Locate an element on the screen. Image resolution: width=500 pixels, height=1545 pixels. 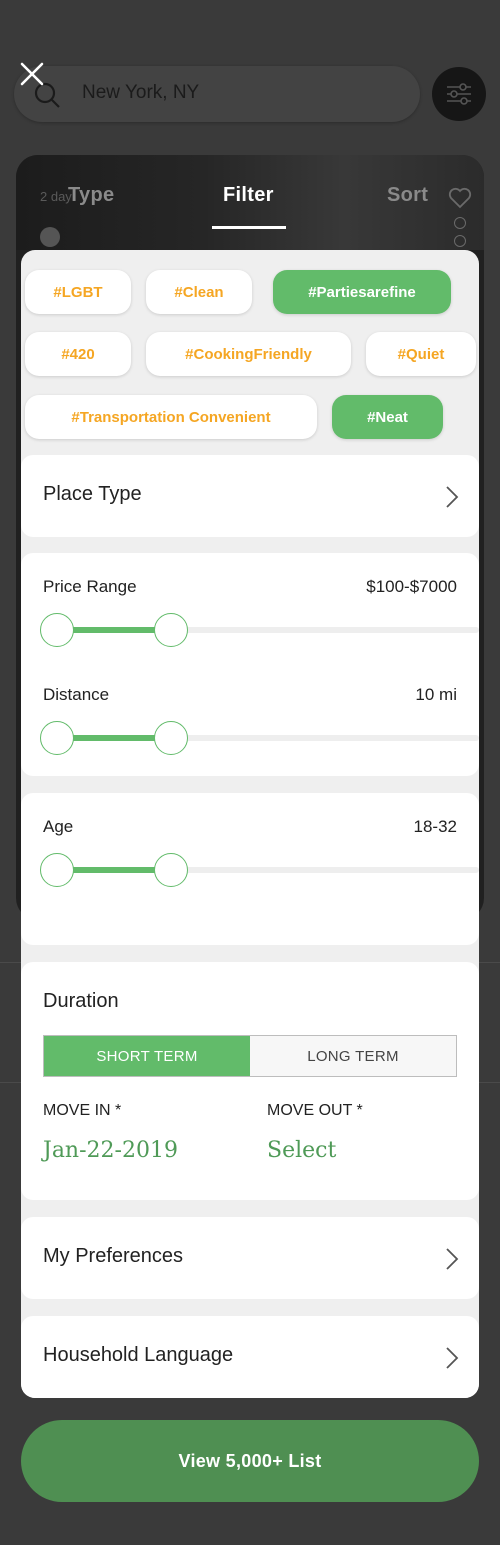
search-bar: New York, NY is located at coordinates (217, 94).